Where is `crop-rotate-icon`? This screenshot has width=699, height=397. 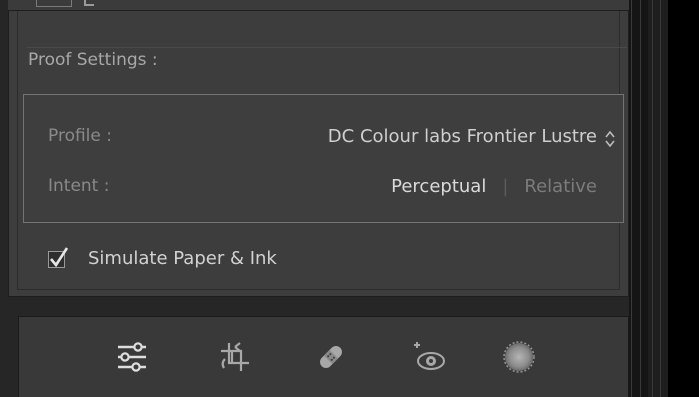 crop-rotate-icon is located at coordinates (235, 357).